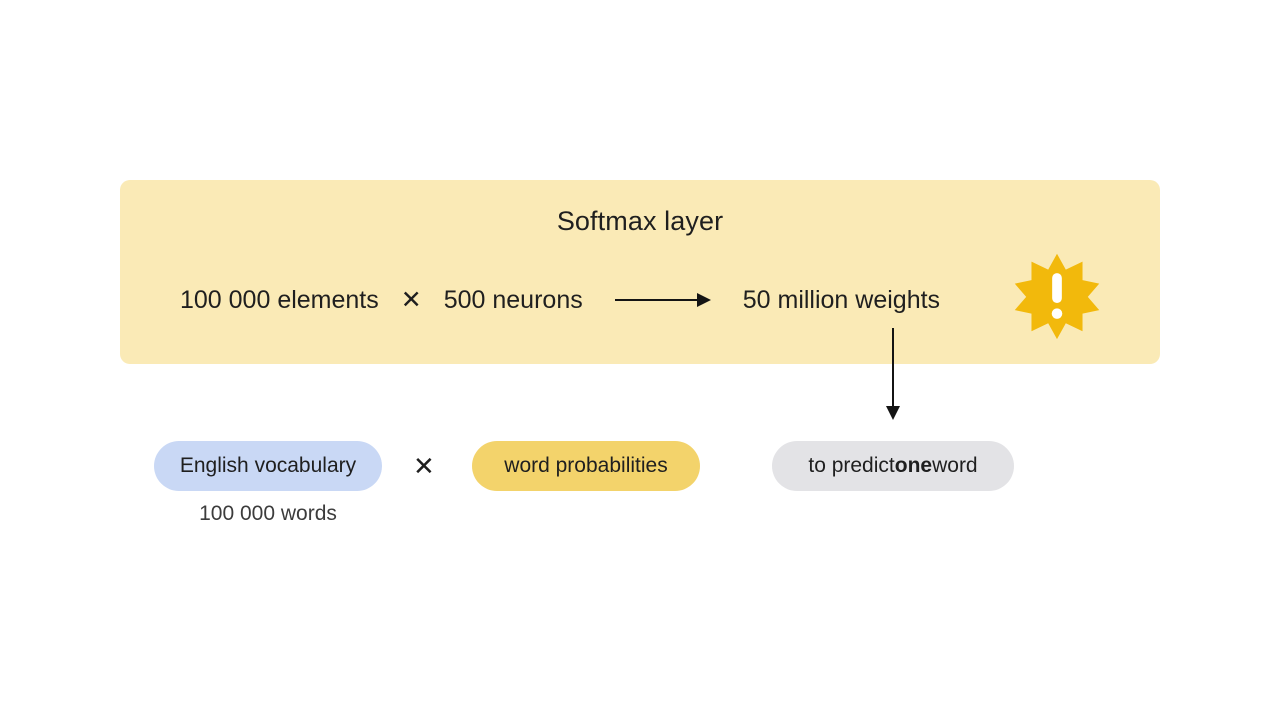 Image resolution: width=1280 pixels, height=720 pixels. What do you see at coordinates (841, 299) in the screenshot?
I see `weights-result-term: 50 million weights` at bounding box center [841, 299].